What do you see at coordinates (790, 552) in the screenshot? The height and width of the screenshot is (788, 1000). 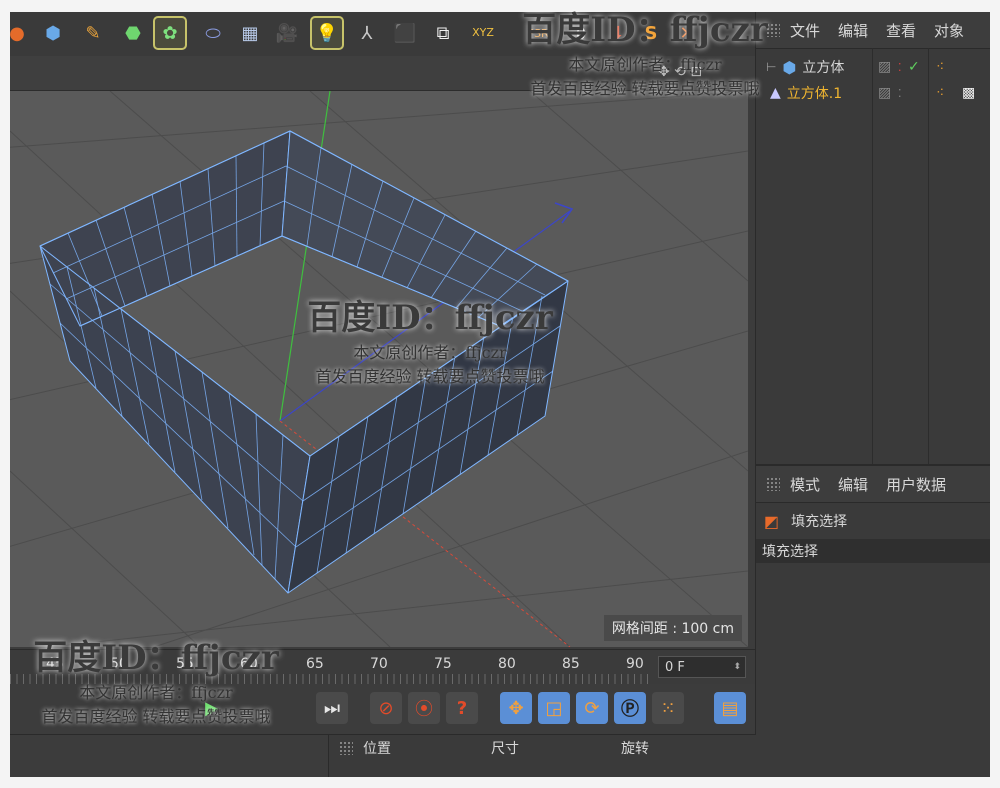 I see `tab-label: 填充选择` at bounding box center [790, 552].